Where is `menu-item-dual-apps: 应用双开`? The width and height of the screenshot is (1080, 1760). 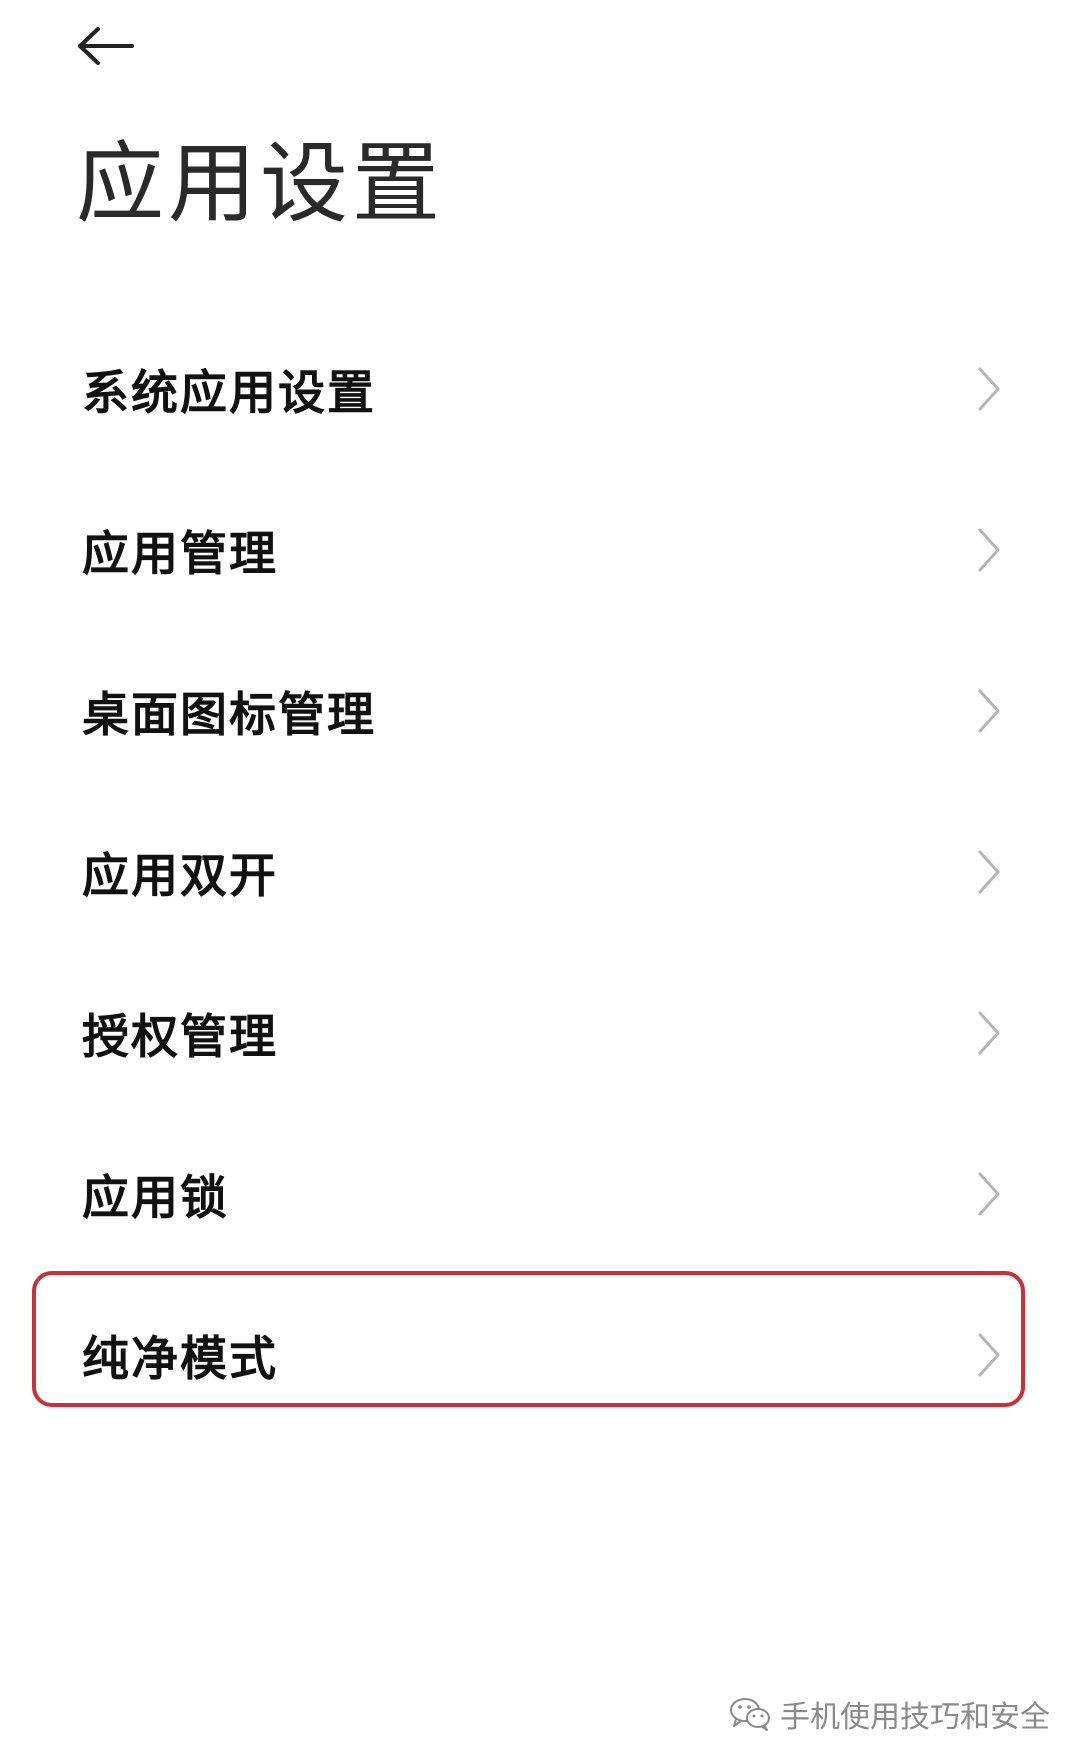 menu-item-dual-apps: 应用双开 is located at coordinates (540, 871).